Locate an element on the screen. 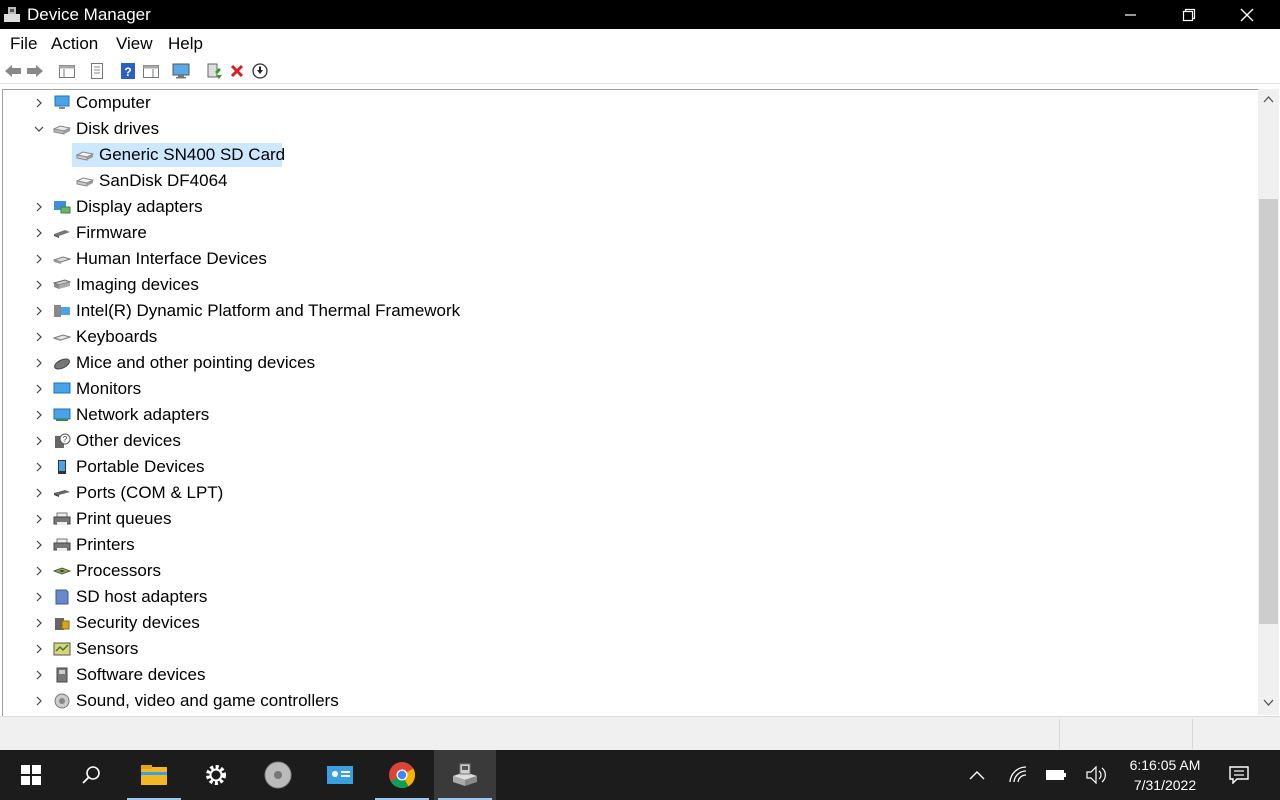  file-explorer-icon is located at coordinates (154, 775).